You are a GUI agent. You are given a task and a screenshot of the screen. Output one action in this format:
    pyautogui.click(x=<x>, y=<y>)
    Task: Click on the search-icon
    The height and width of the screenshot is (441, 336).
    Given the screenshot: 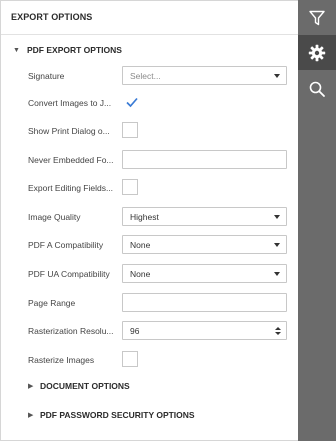 What is the action you would take?
    pyautogui.click(x=317, y=89)
    